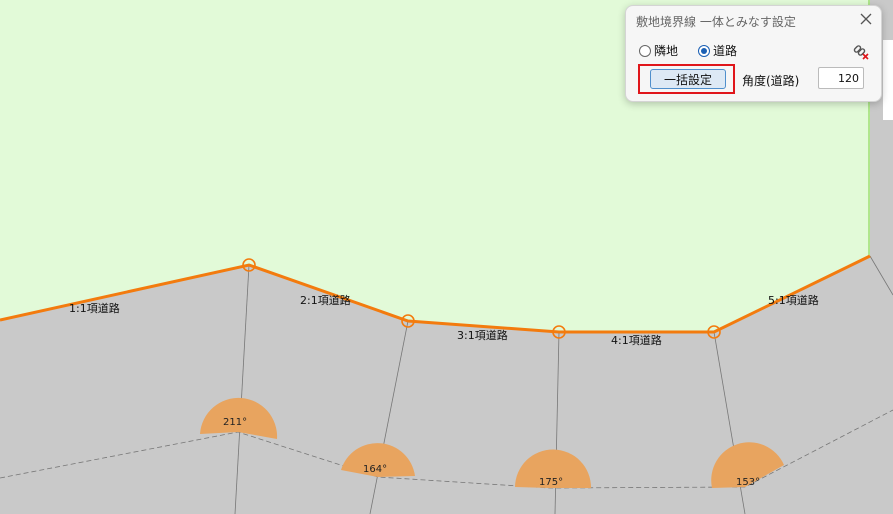 Image resolution: width=893 pixels, height=514 pixels. I want to click on boundary-type-radio-group: 隣地 道路, so click(698, 50).